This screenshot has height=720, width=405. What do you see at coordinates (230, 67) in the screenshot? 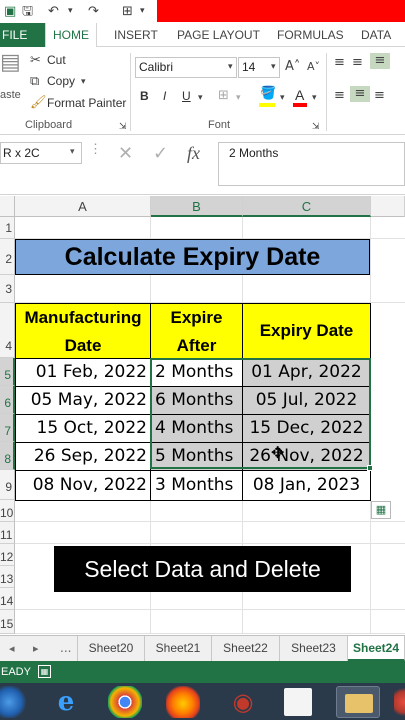
I see `font-name-dropdown-icon: ▾` at bounding box center [230, 67].